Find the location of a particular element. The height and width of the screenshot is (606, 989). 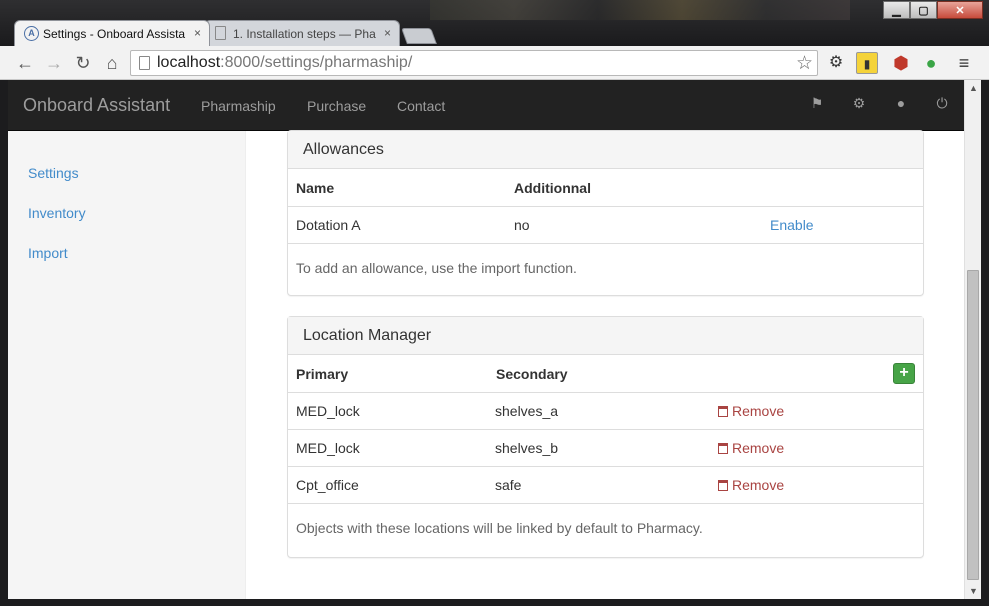

leaf-extension-icon: ● is located at coordinates (931, 63).